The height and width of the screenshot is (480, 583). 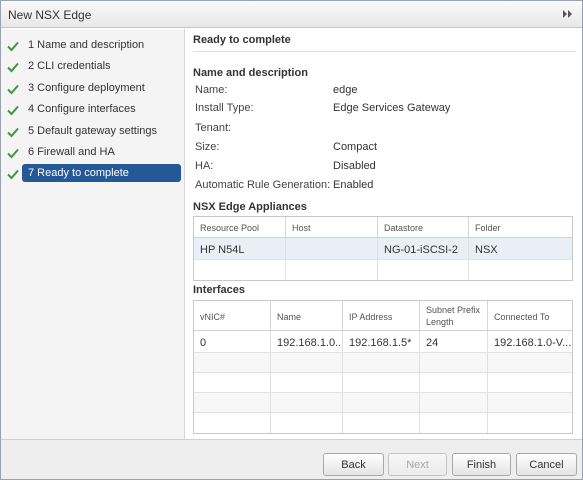 I want to click on install-type-label: Install Type:, so click(x=224, y=108).